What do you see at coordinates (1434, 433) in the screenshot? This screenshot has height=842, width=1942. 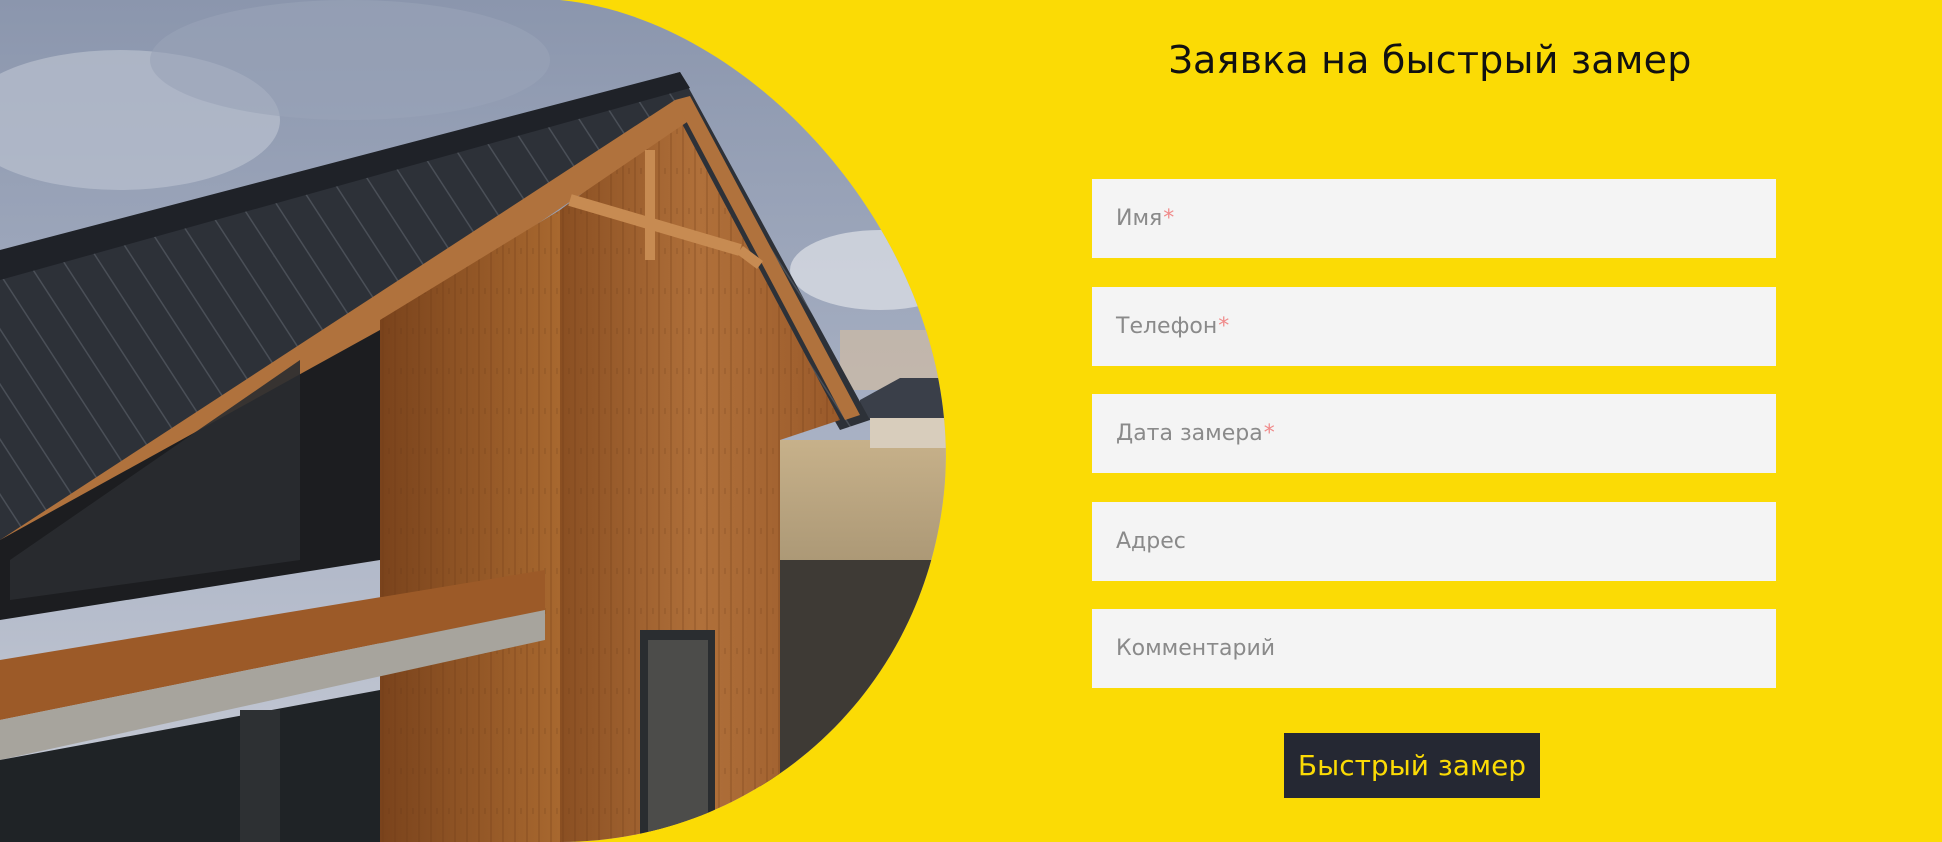 I see `measure-date-input: Дата замера *` at bounding box center [1434, 433].